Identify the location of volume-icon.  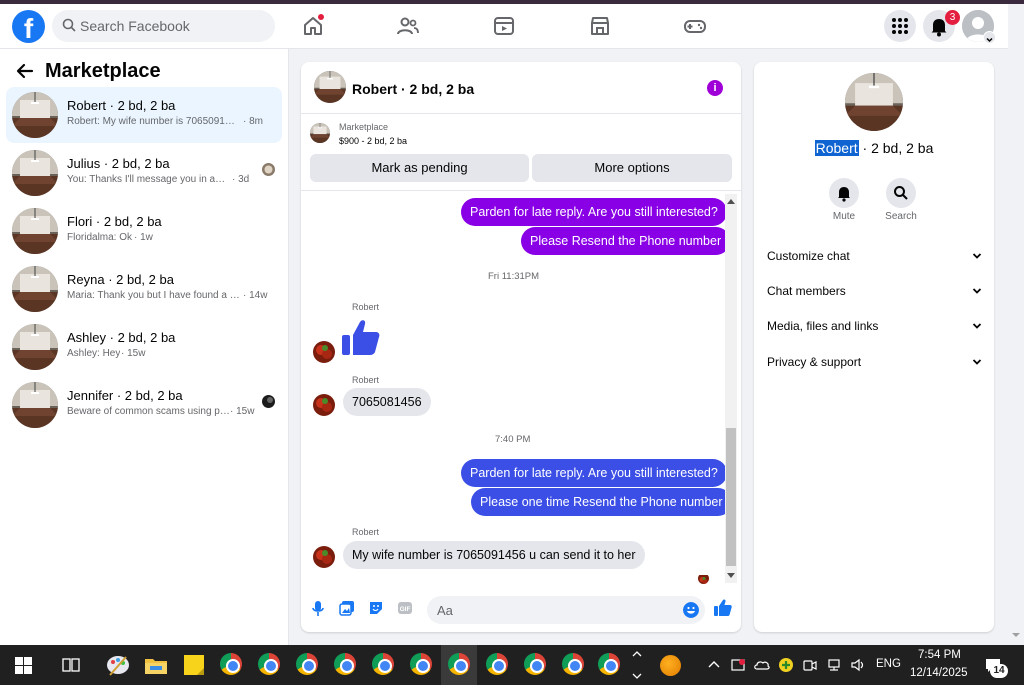
(858, 665).